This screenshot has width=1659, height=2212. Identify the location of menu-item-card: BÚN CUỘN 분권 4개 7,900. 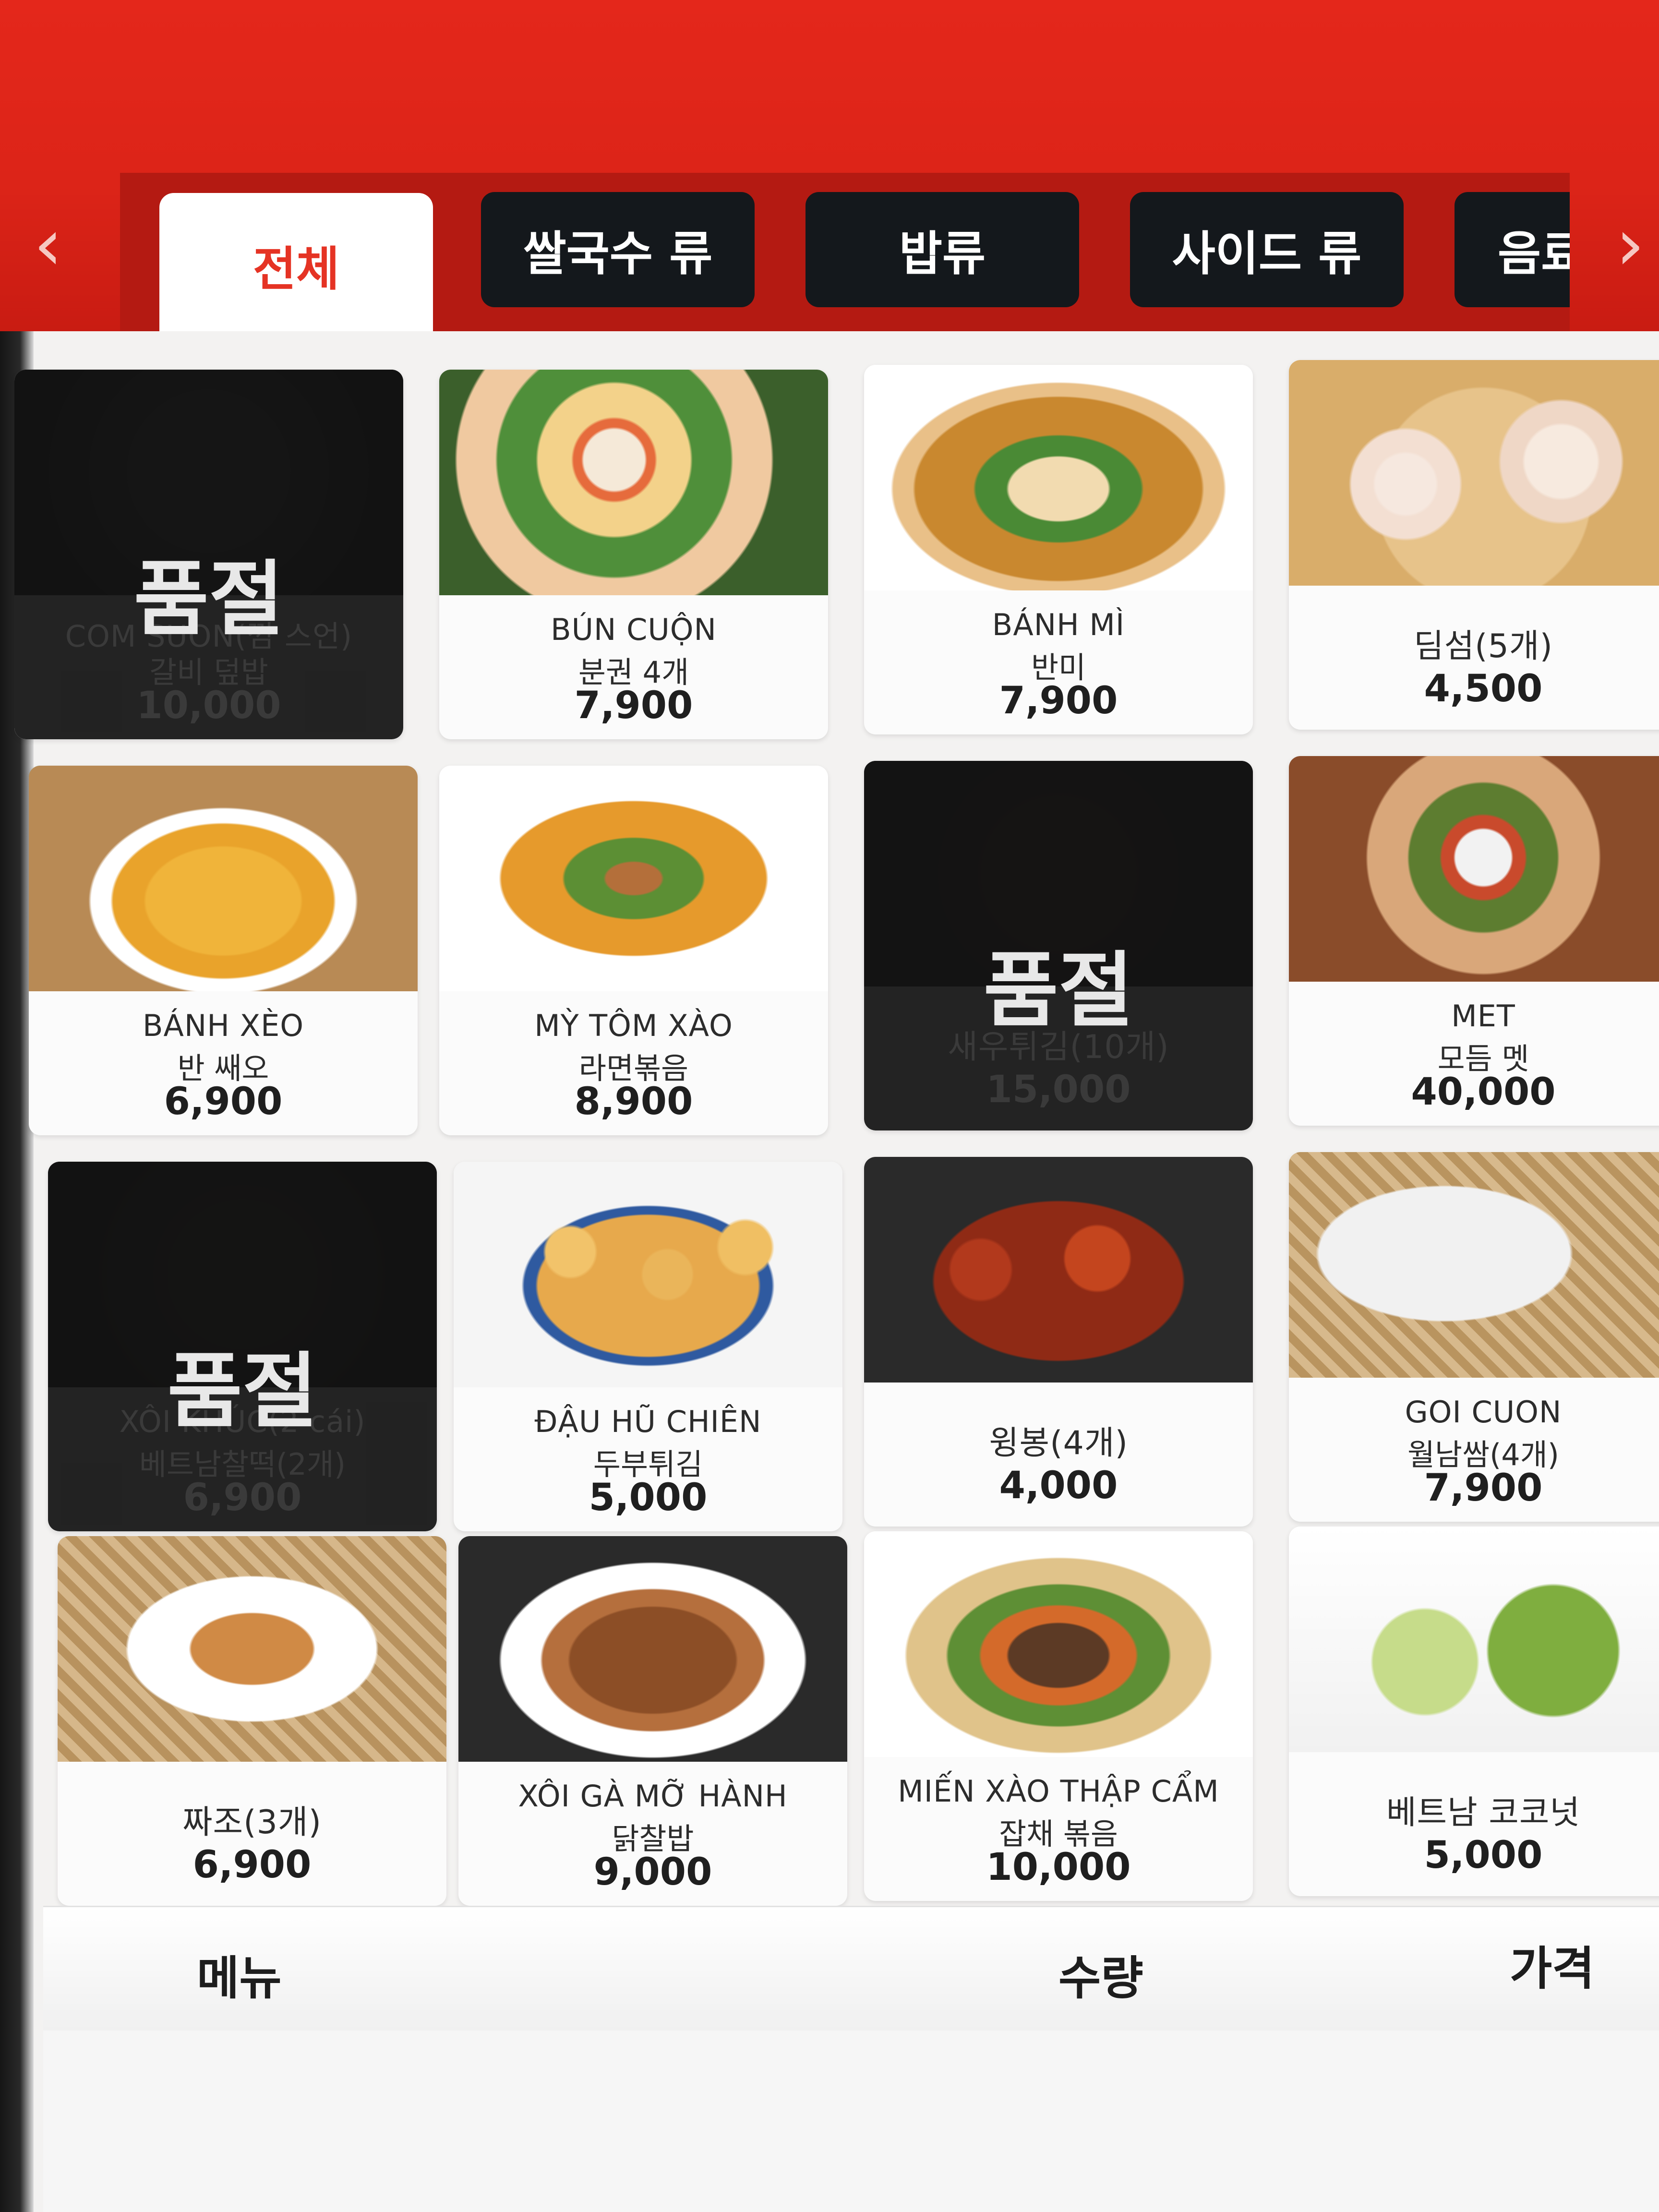
(633, 554).